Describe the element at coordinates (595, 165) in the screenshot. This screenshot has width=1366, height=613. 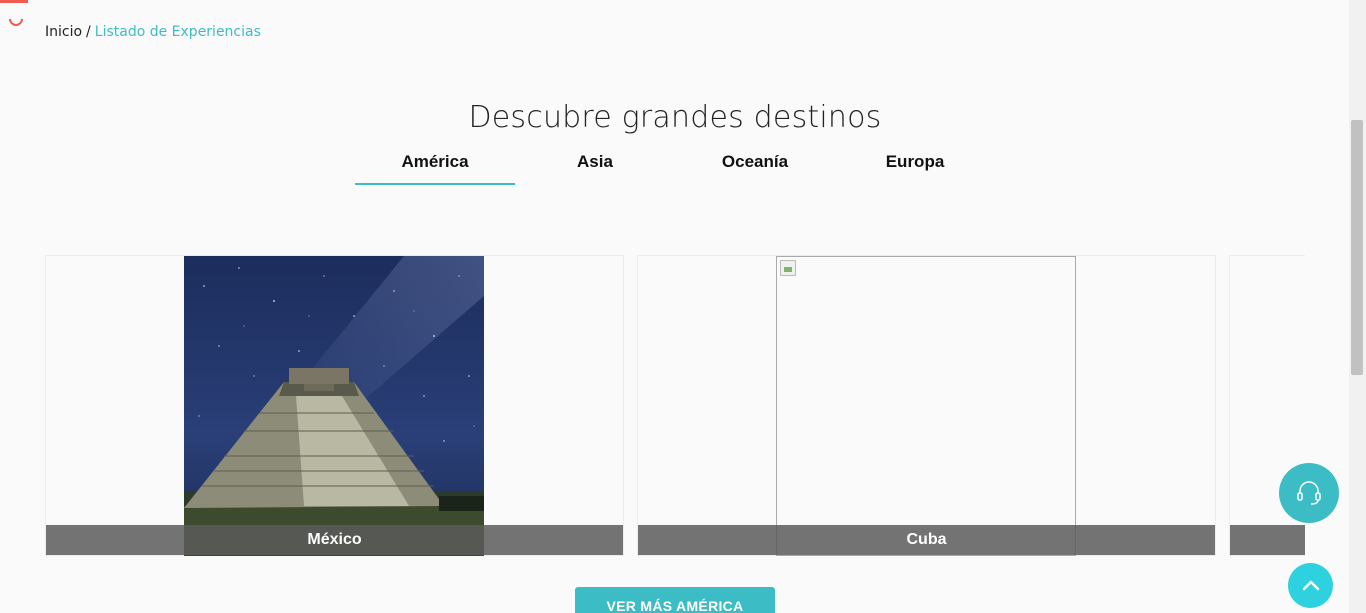
I see `tab-asia: Asia` at that location.